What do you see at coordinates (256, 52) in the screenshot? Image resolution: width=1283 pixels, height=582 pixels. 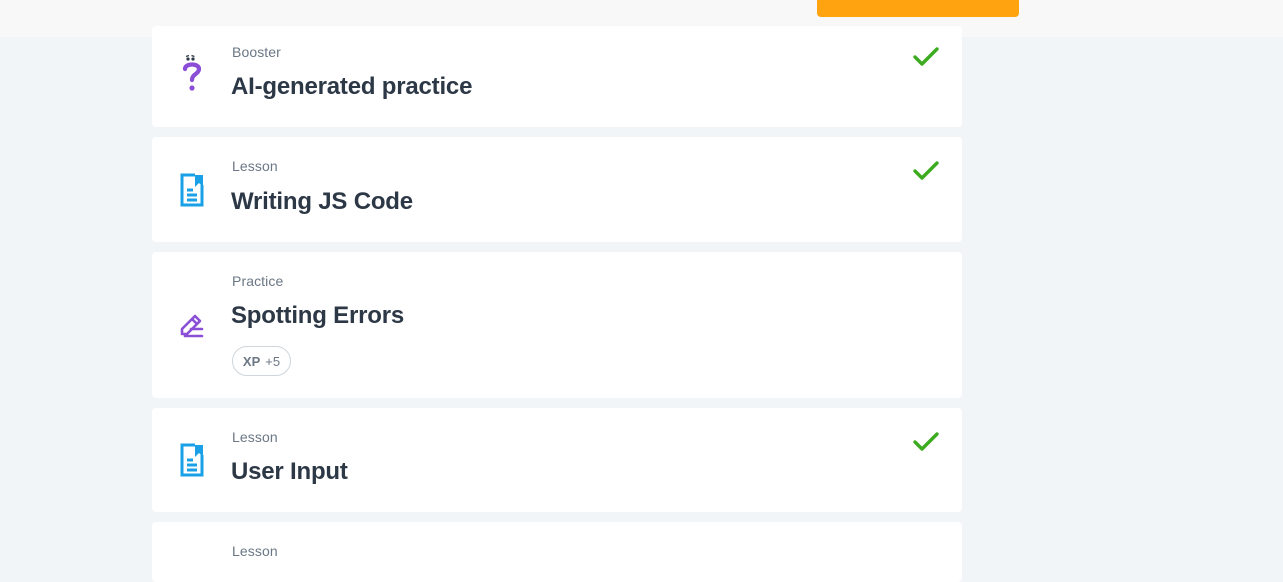 I see `lesson-kind: Booster` at bounding box center [256, 52].